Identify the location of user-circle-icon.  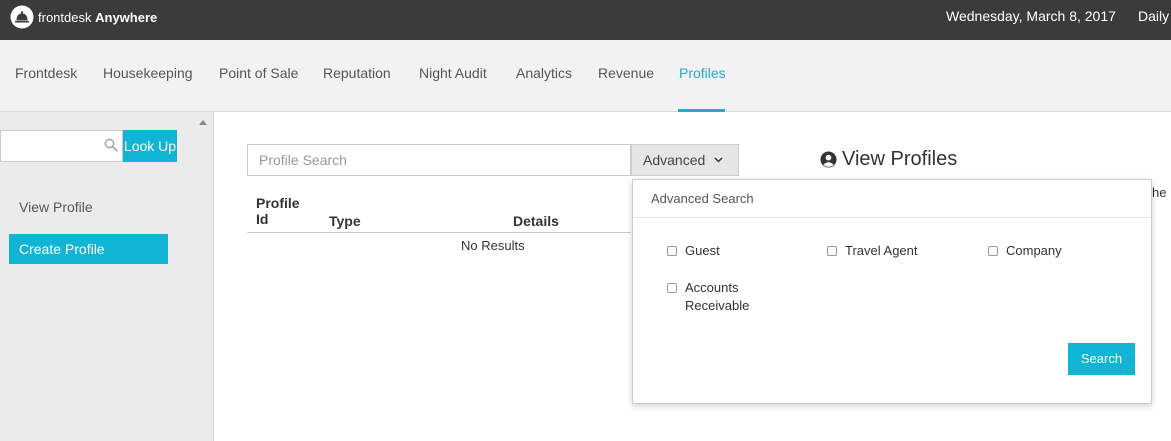
(828, 159).